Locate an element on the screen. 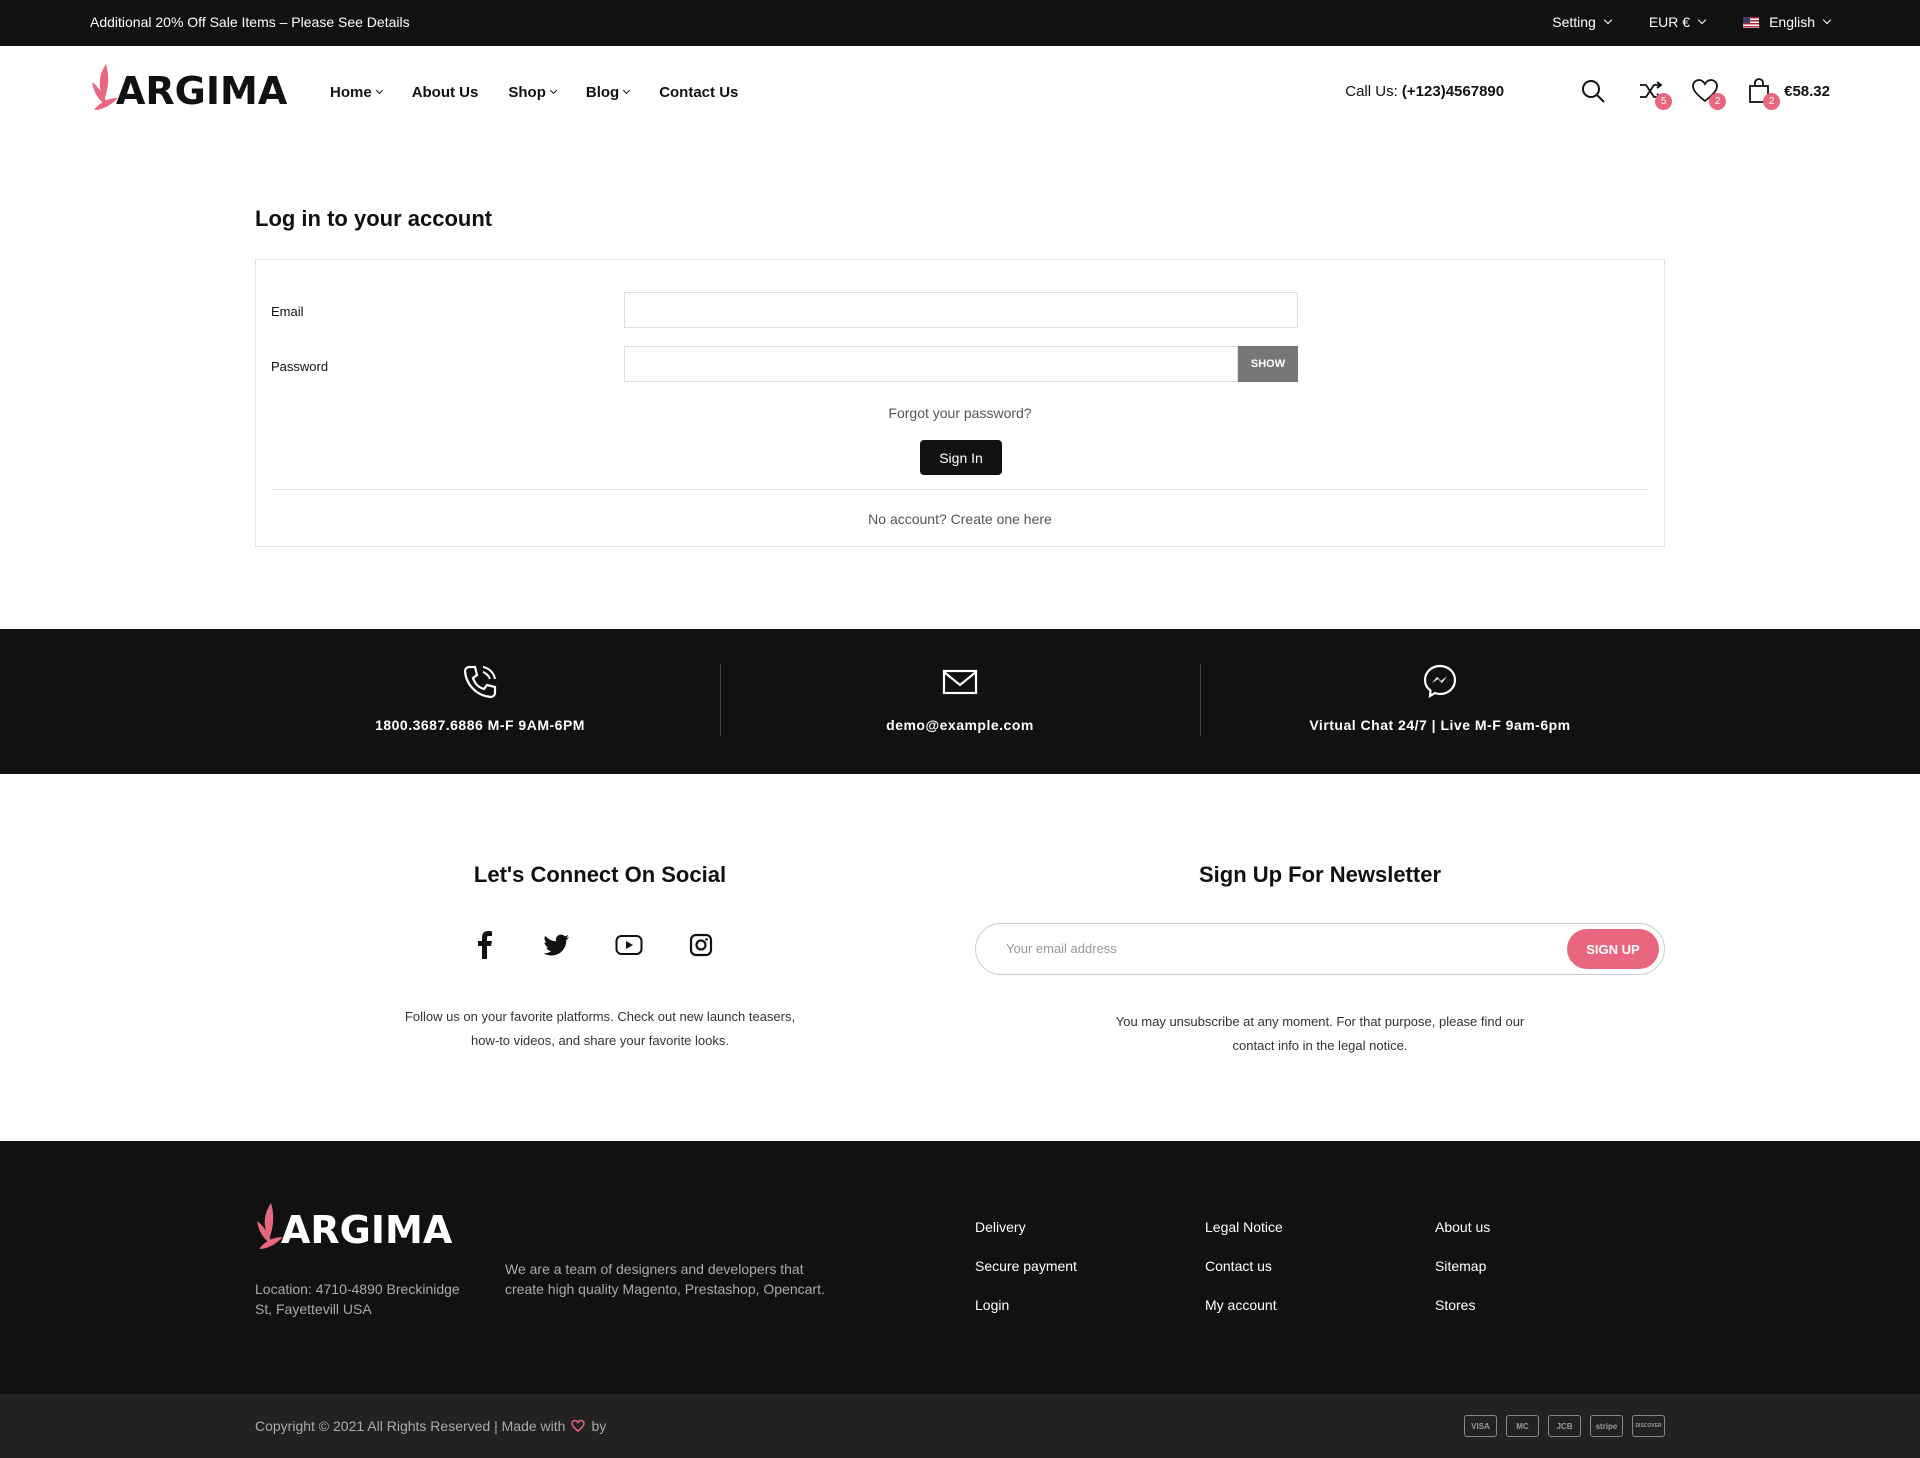 This screenshot has height=1458, width=1920. footer-link-legal-notice: Legal Notice is located at coordinates (1244, 1238).